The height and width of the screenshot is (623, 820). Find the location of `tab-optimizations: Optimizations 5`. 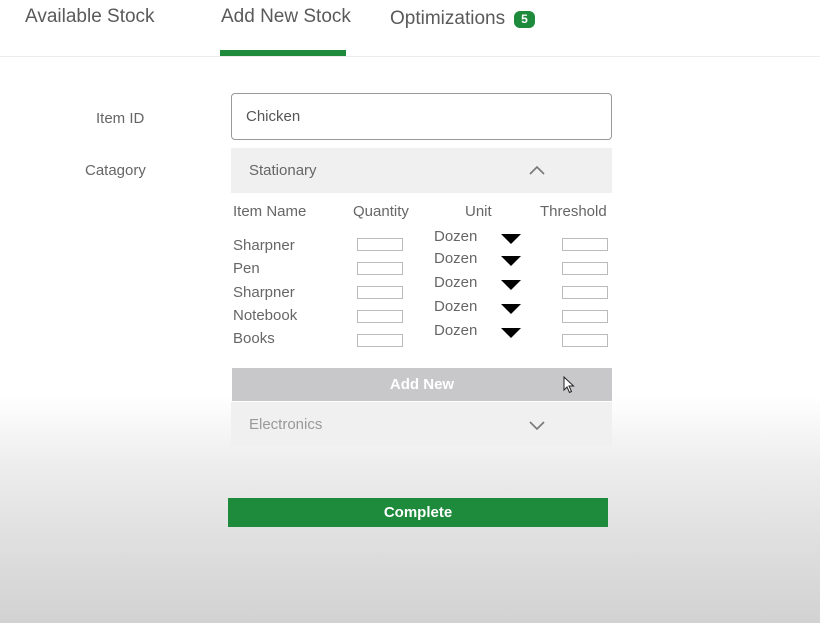

tab-optimizations: Optimizations 5 is located at coordinates (462, 19).